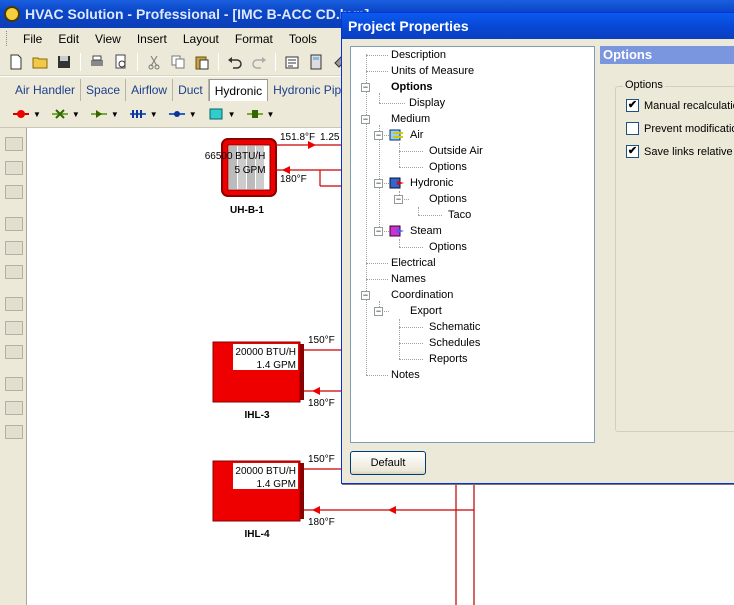 Image resolution: width=734 pixels, height=605 pixels. I want to click on calculator-icon, so click(316, 62).